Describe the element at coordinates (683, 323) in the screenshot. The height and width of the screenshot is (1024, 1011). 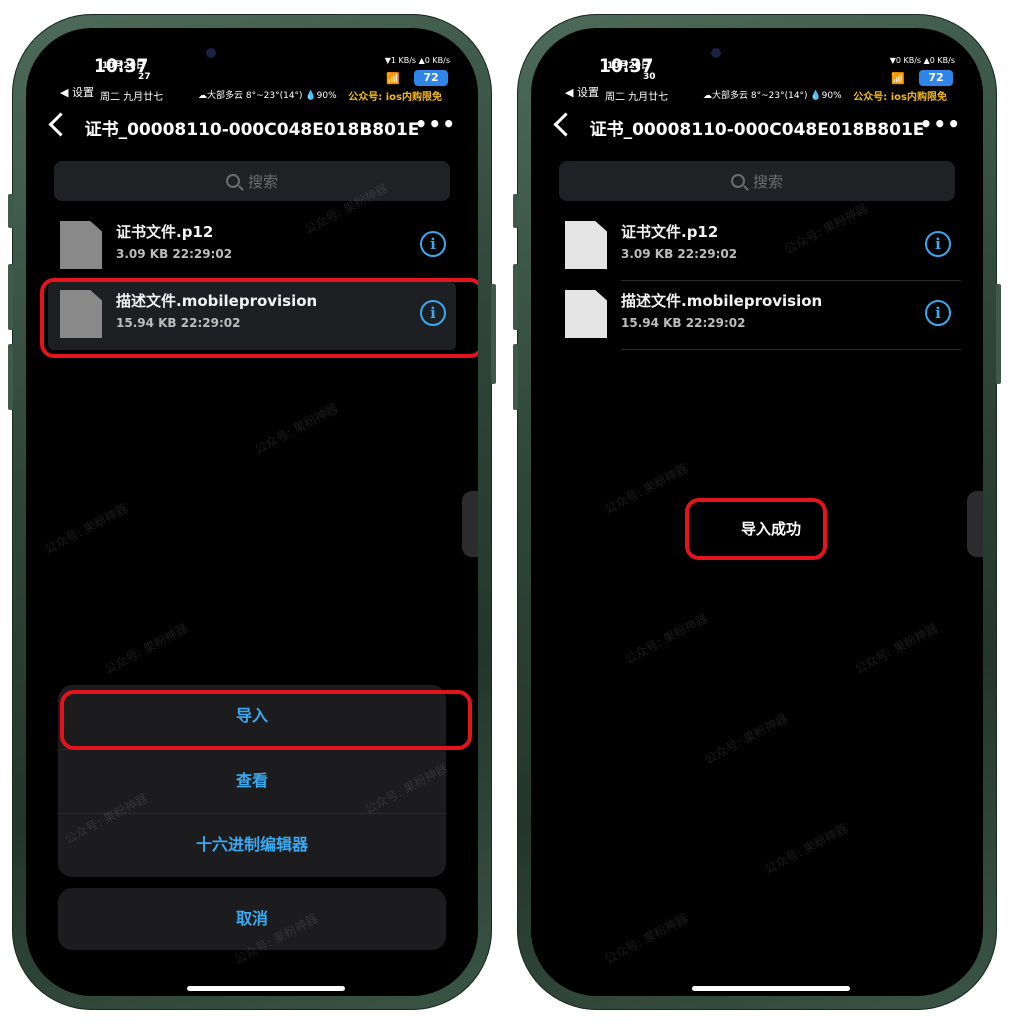
I see `file-meta: 15.94 KB 22:29:02` at that location.